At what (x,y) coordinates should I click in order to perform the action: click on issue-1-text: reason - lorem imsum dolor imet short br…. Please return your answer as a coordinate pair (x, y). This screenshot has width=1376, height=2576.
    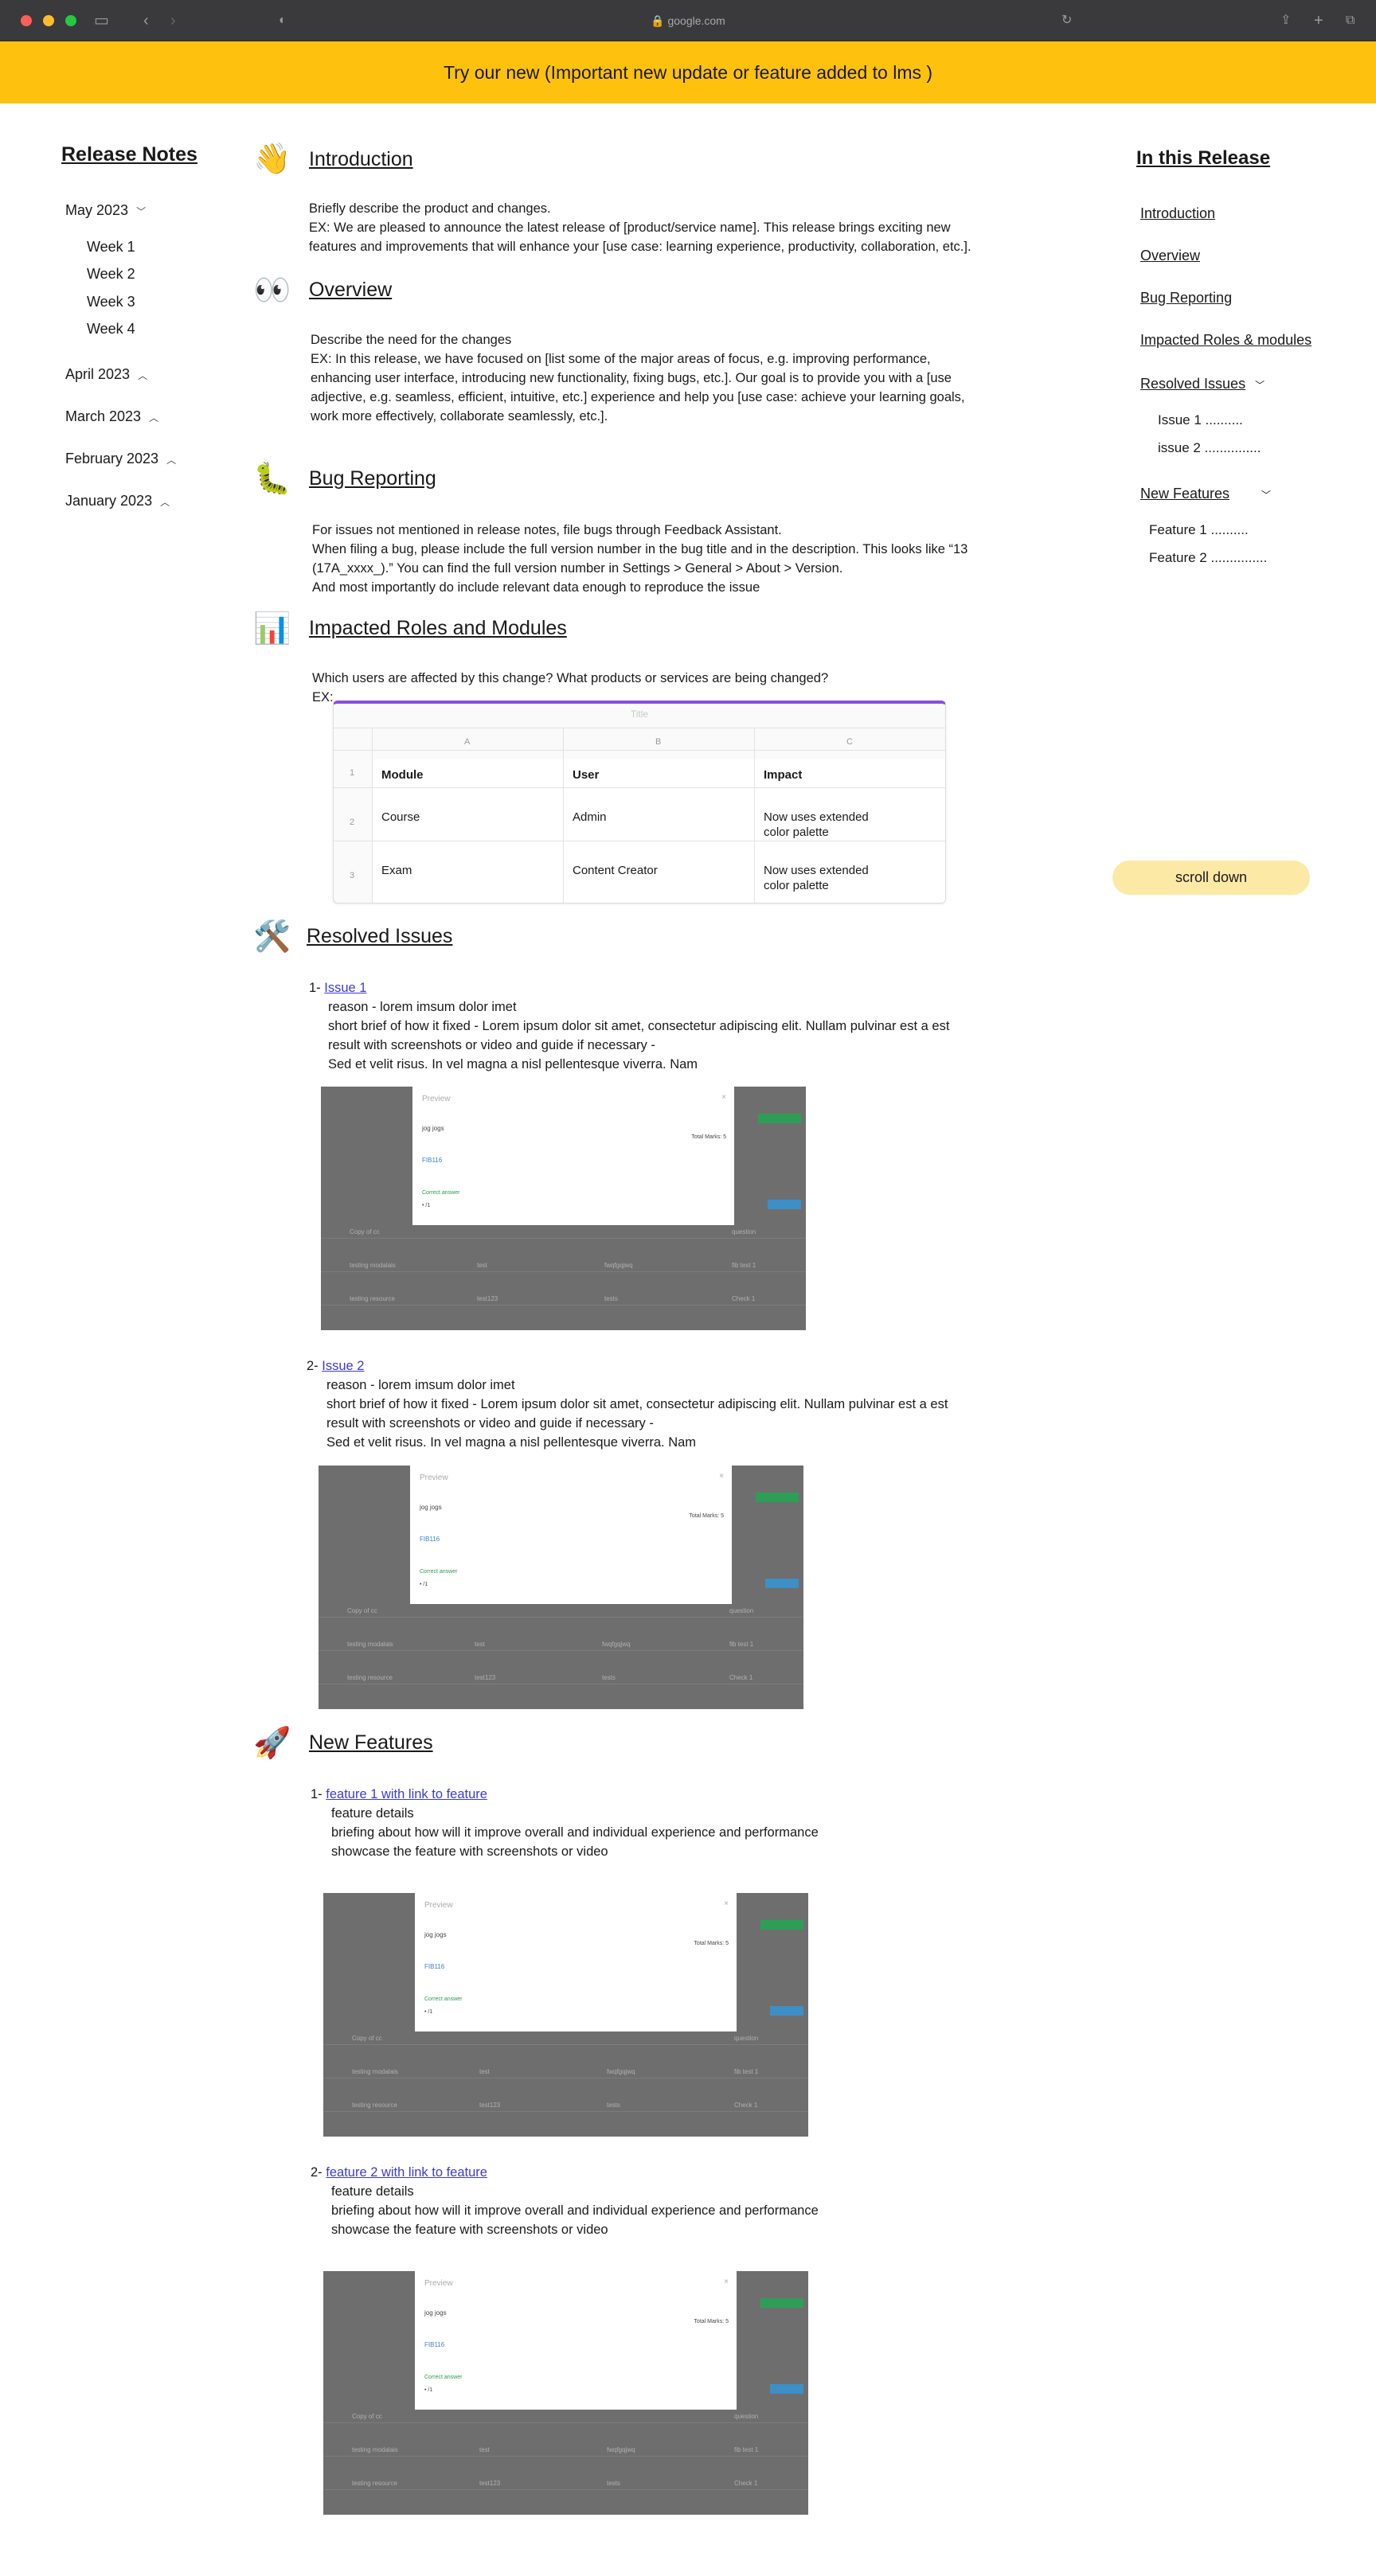
    Looking at the image, I should click on (638, 1035).